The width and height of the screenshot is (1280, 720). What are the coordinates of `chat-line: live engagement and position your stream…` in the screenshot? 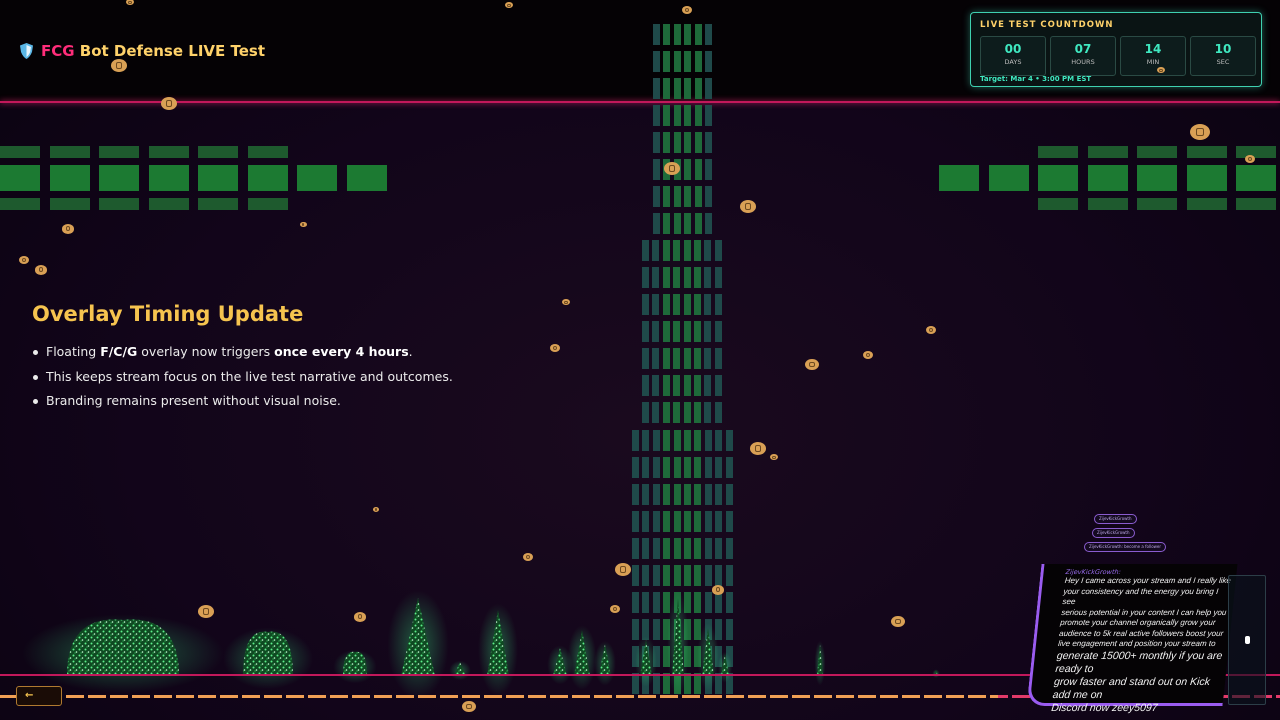 It's located at (1137, 643).